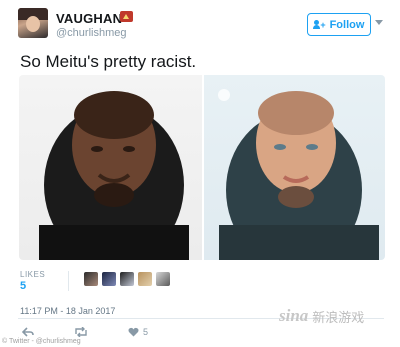 The image size is (400, 347). Describe the element at coordinates (68, 281) in the screenshot. I see `likes-divider` at that location.